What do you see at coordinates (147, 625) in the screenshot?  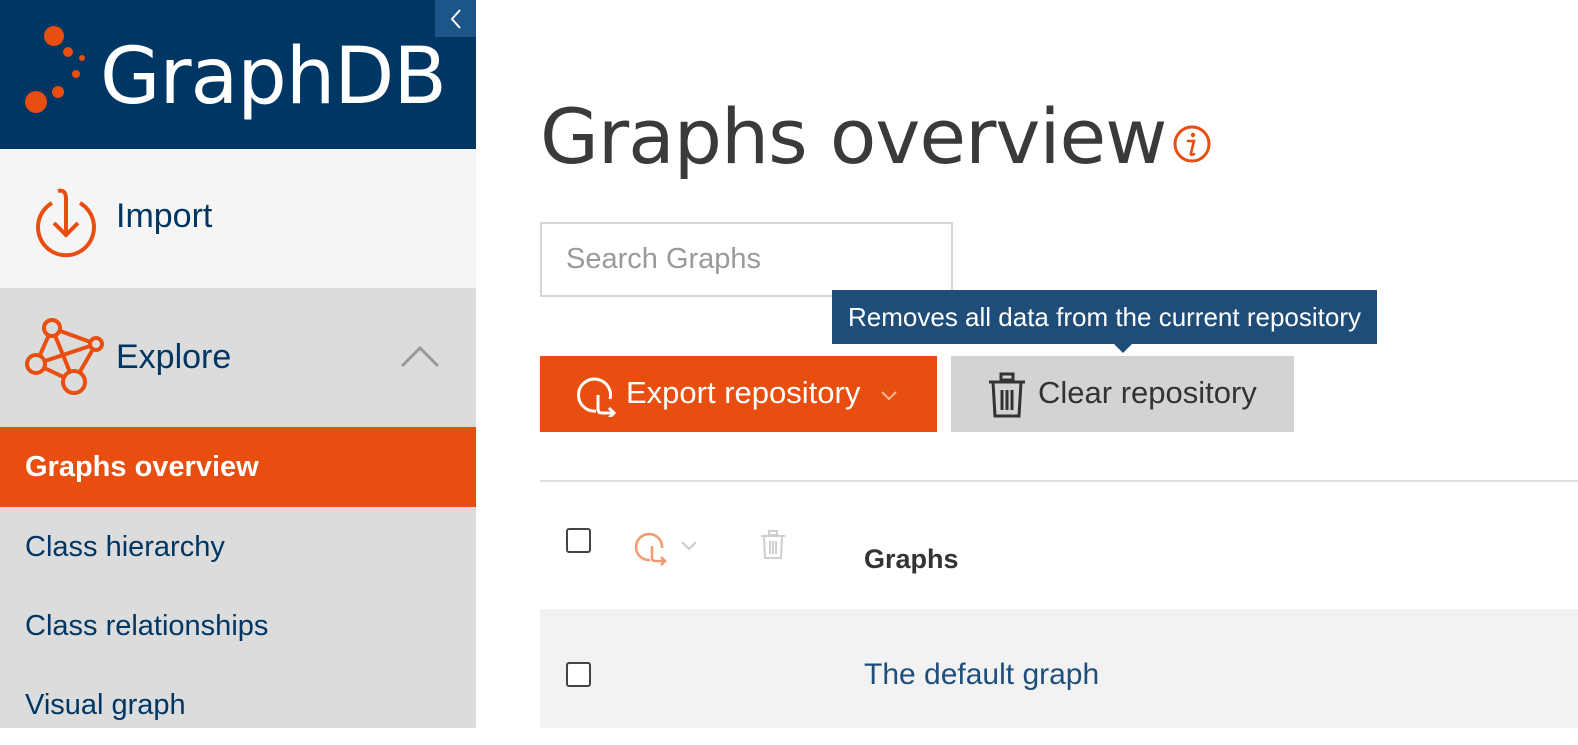 I see `sidebar-item-label: Class relationships` at bounding box center [147, 625].